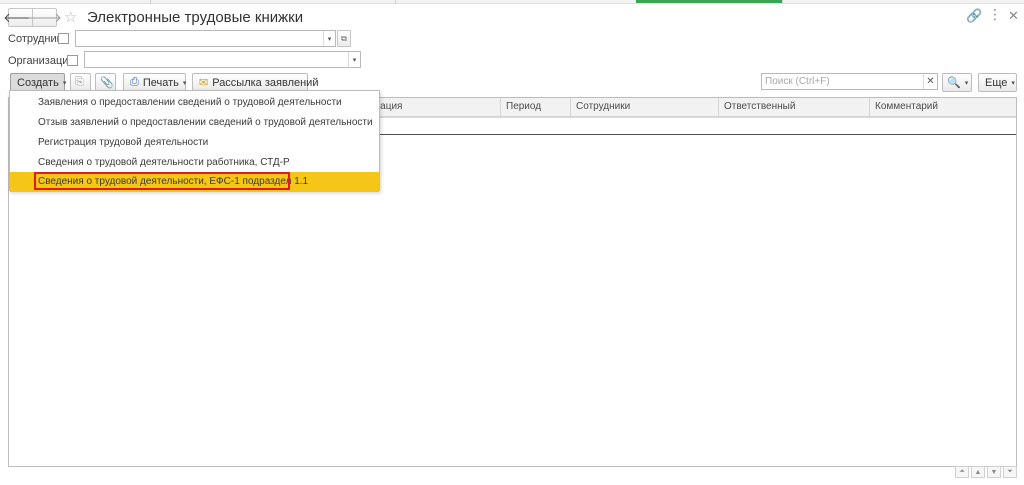  I want to click on scroll-up-icon: ▲, so click(978, 472).